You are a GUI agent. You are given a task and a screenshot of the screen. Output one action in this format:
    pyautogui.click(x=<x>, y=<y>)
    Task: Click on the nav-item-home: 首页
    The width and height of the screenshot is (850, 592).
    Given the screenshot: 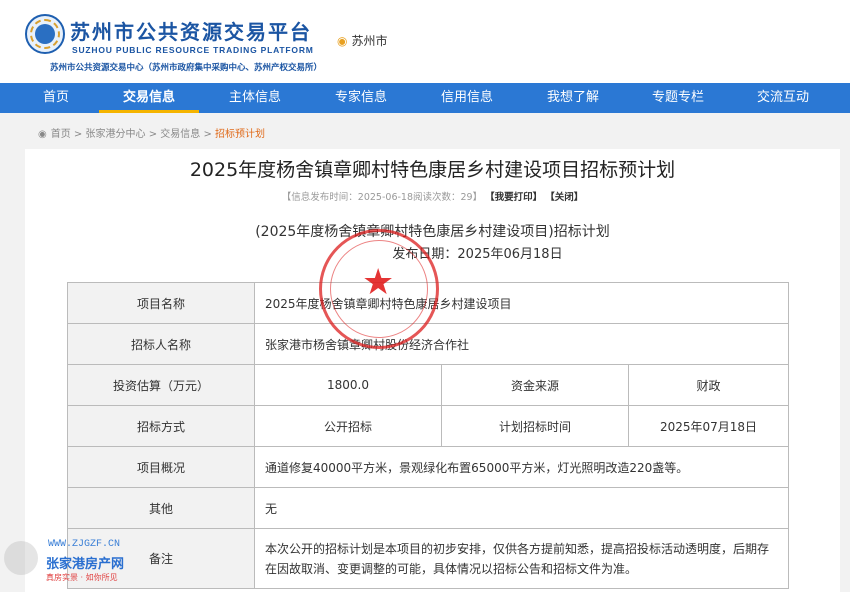 What is the action you would take?
    pyautogui.click(x=56, y=98)
    